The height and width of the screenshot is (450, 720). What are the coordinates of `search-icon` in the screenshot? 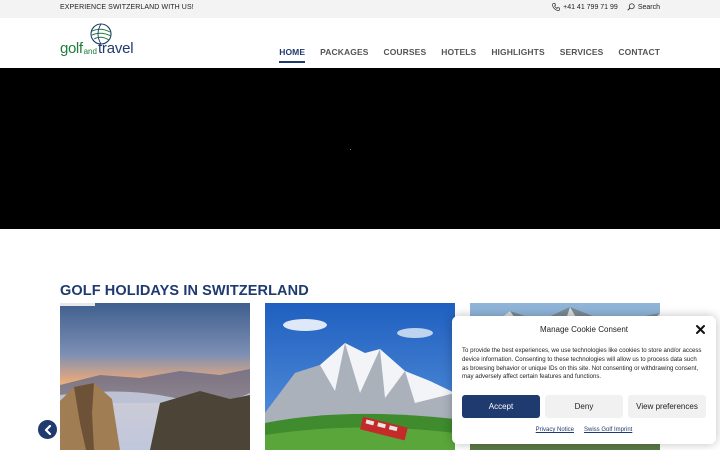 It's located at (631, 7).